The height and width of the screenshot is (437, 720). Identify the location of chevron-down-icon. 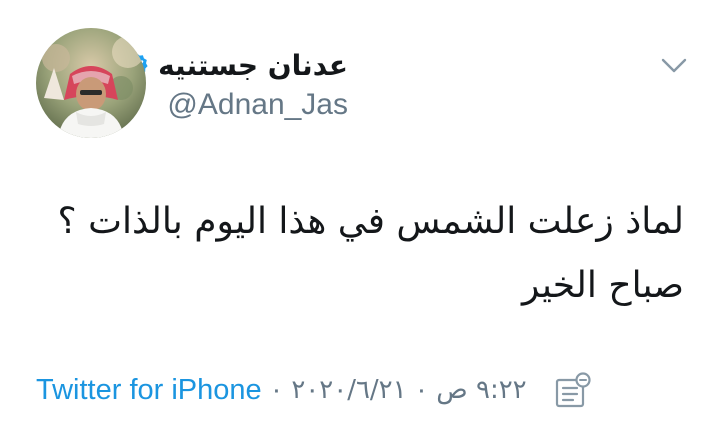
(674, 65).